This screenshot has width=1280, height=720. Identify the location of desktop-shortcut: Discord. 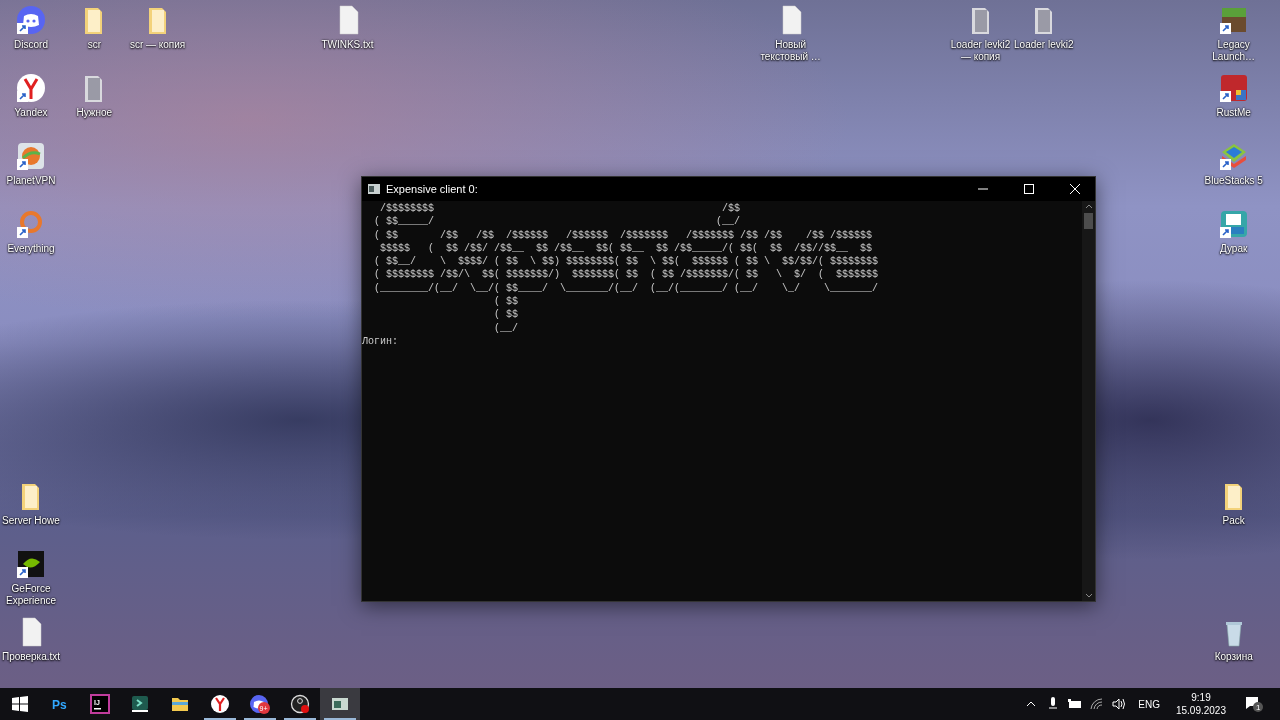
(32, 27).